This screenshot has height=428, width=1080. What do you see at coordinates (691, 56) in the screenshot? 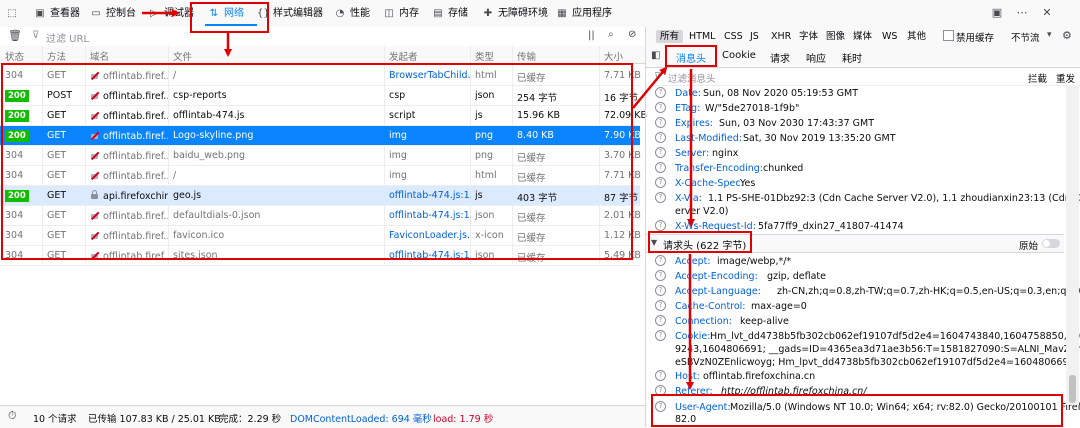
I see `annotation-box-headers-tab` at bounding box center [691, 56].